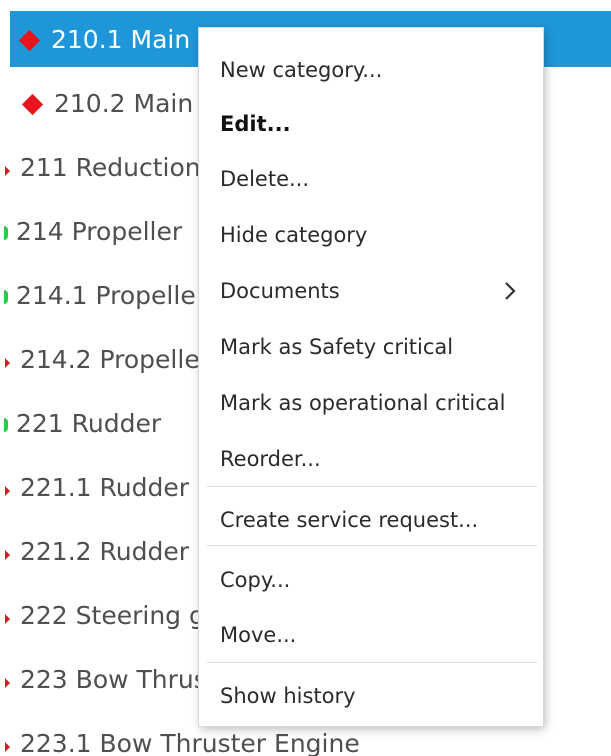 This screenshot has width=611, height=756. What do you see at coordinates (510, 291) in the screenshot?
I see `chevron-right-icon` at bounding box center [510, 291].